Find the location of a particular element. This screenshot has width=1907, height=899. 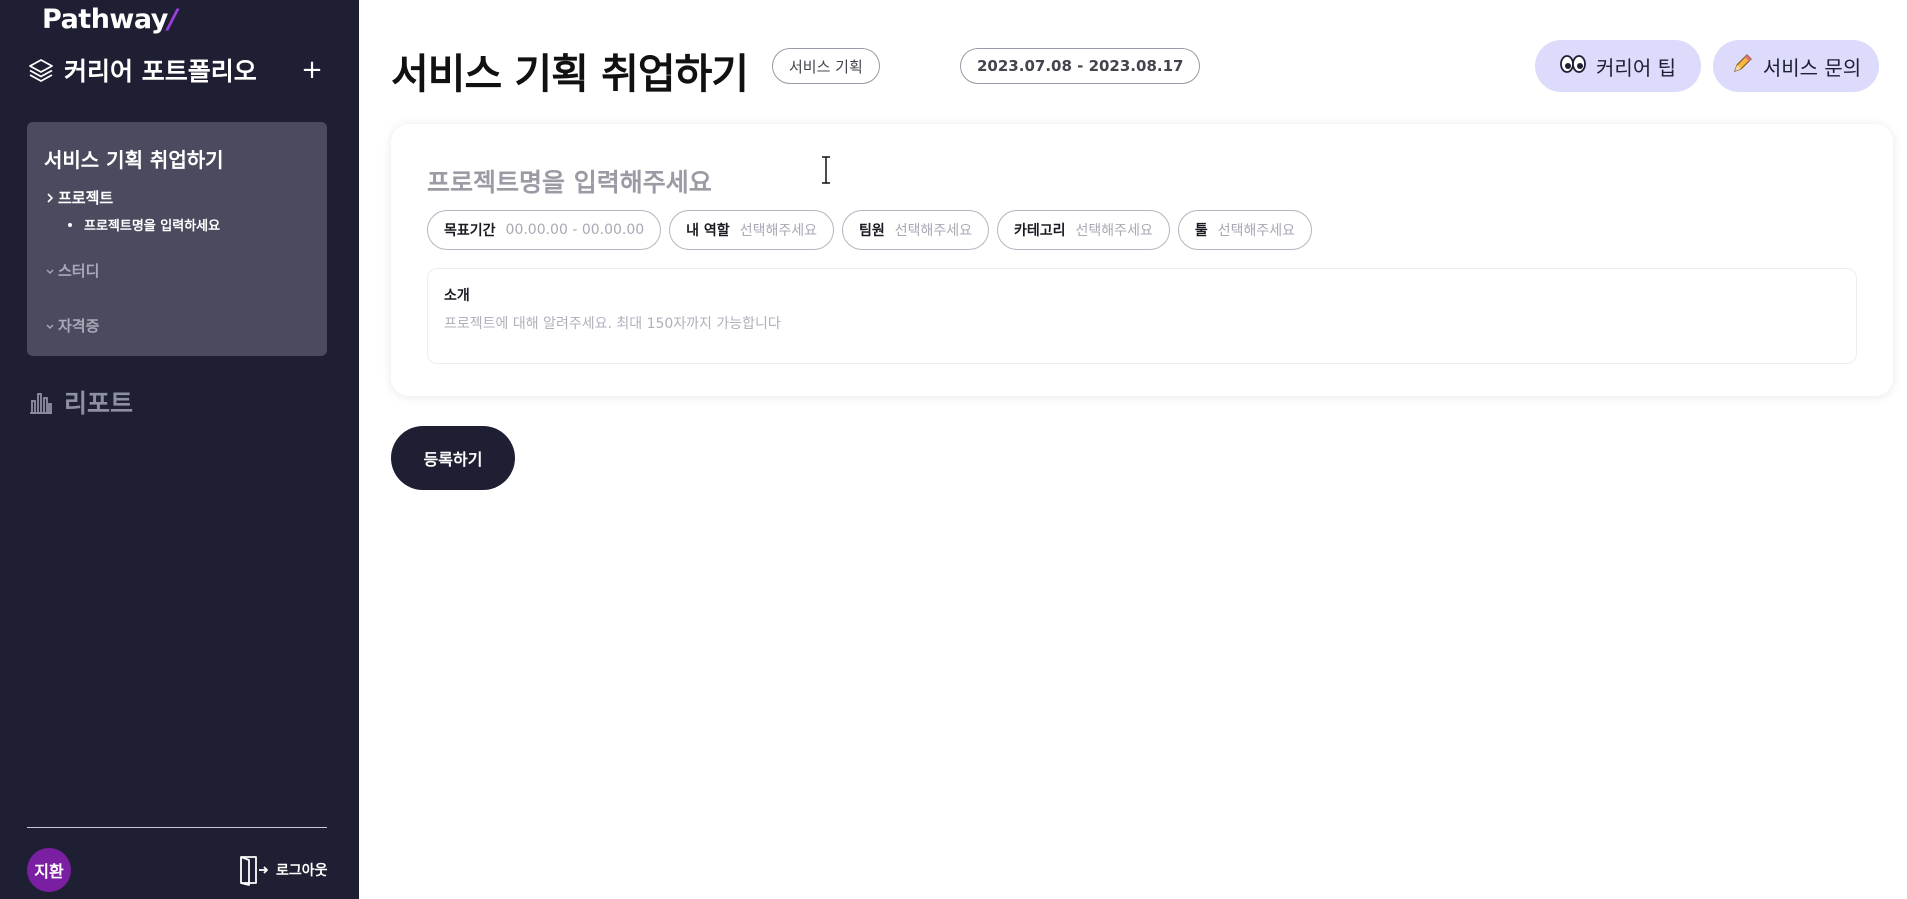

pencil-icon is located at coordinates (1742, 66).